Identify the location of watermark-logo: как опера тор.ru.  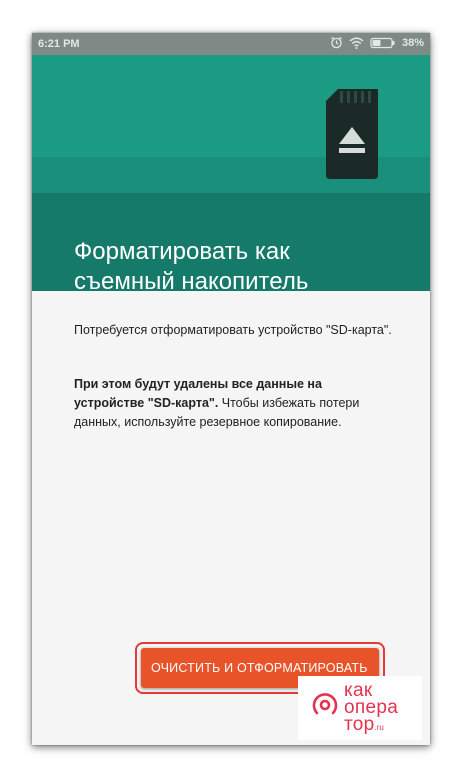
(360, 708).